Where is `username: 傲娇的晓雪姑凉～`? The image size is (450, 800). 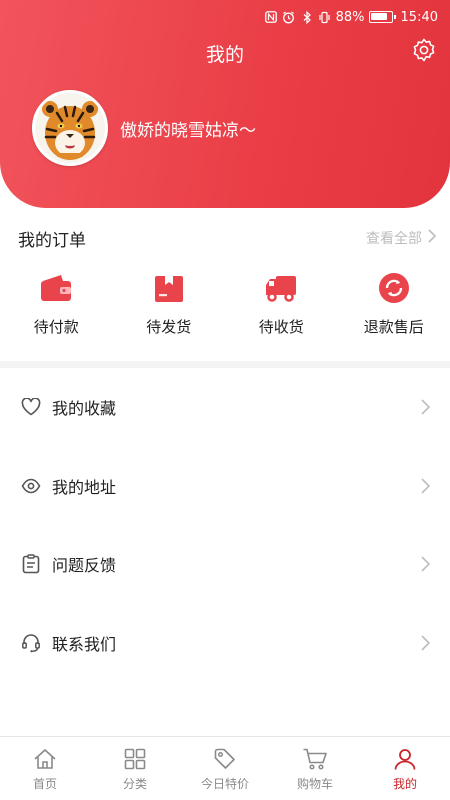 username: 傲娇的晓雪姑凉～ is located at coordinates (188, 128).